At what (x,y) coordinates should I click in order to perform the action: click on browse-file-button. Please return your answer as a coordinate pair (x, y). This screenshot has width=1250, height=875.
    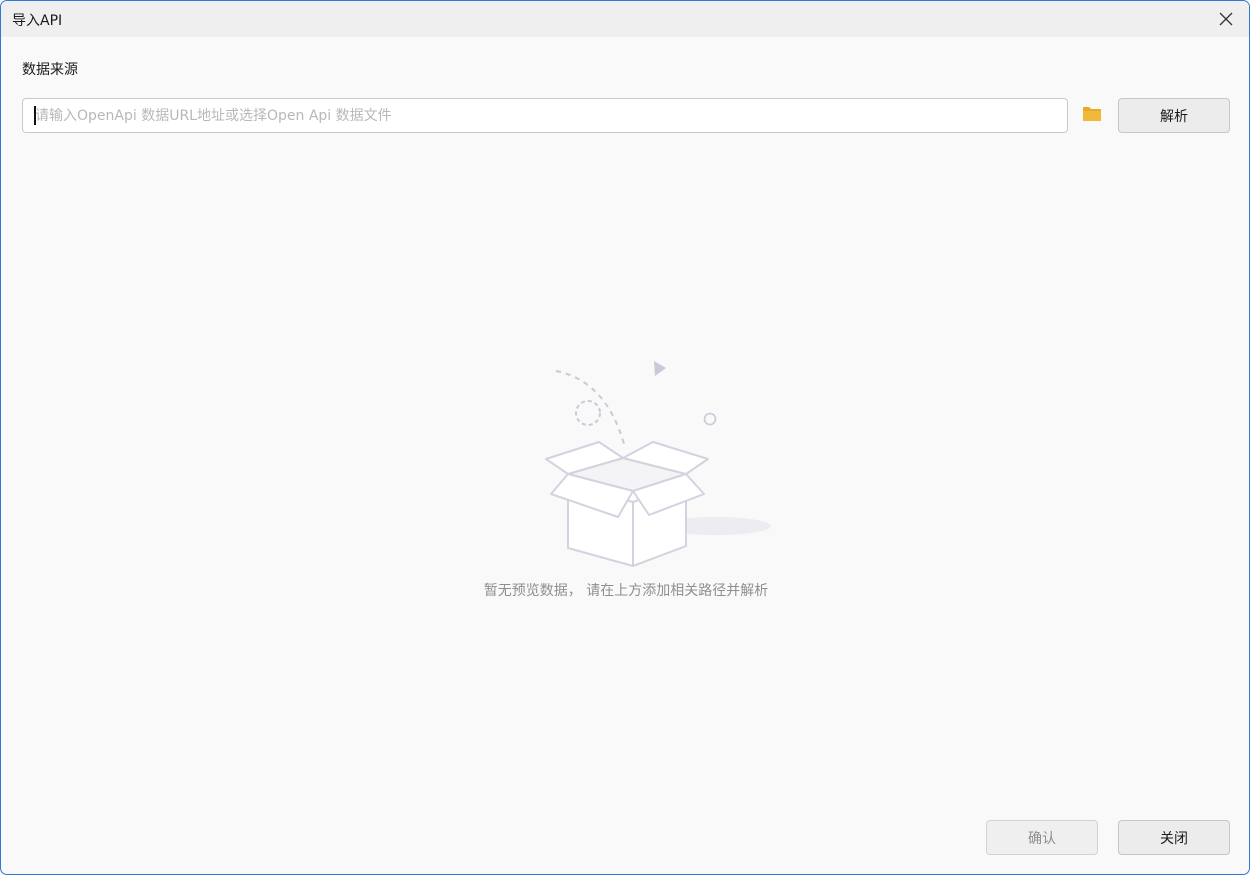
    Looking at the image, I should click on (1093, 115).